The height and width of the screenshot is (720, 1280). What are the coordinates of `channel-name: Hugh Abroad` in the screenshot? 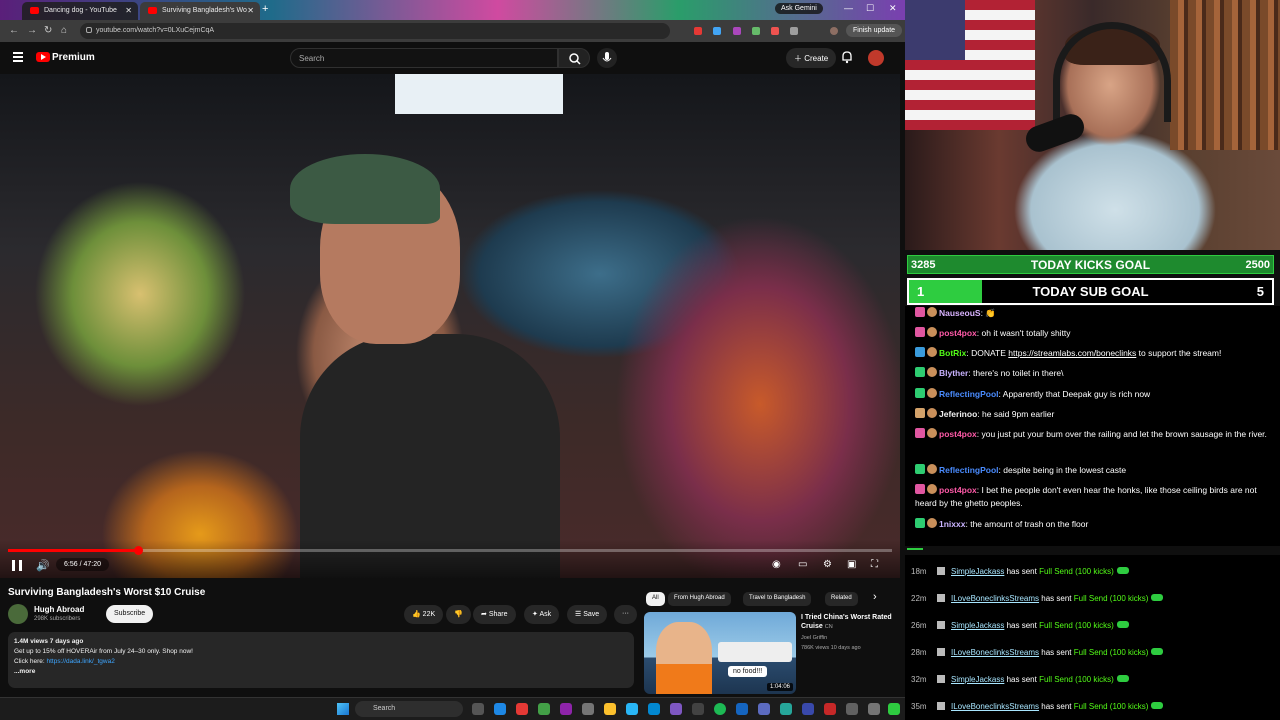 It's located at (59, 609).